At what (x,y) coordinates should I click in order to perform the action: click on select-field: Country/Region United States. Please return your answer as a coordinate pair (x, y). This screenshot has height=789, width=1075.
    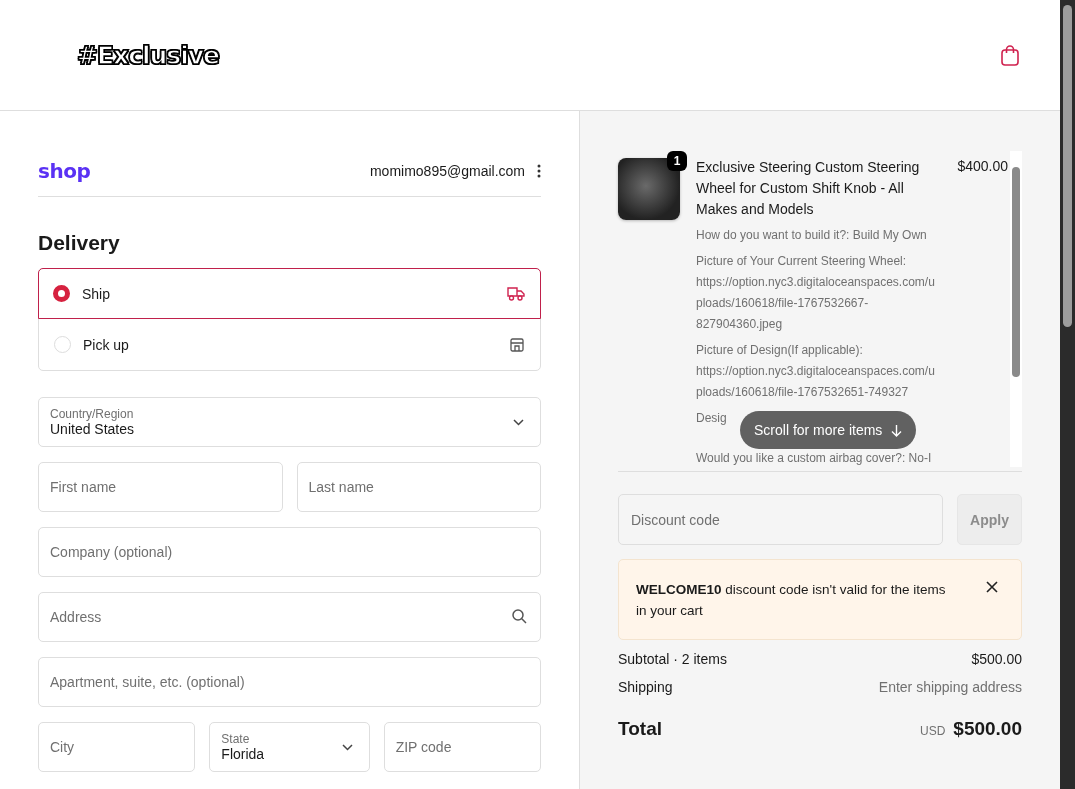
    Looking at the image, I should click on (289, 422).